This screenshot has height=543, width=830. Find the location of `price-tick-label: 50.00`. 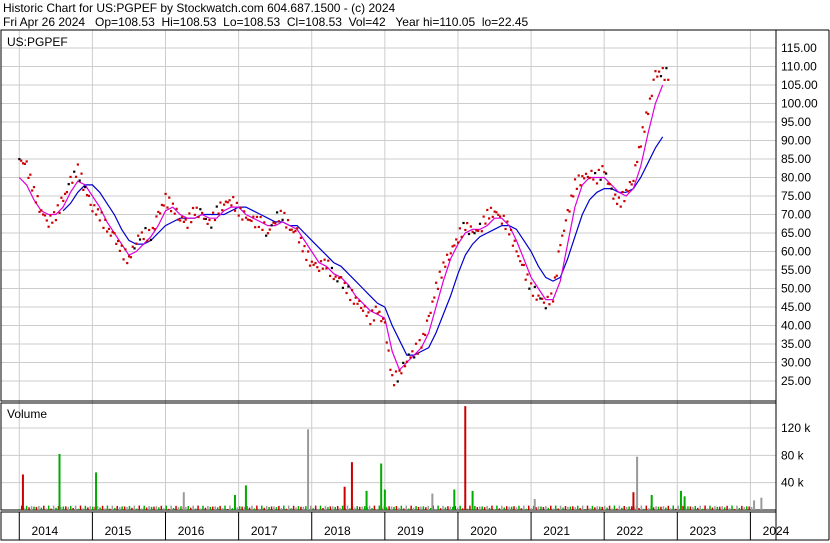

price-tick-label: 50.00 is located at coordinates (796, 289).